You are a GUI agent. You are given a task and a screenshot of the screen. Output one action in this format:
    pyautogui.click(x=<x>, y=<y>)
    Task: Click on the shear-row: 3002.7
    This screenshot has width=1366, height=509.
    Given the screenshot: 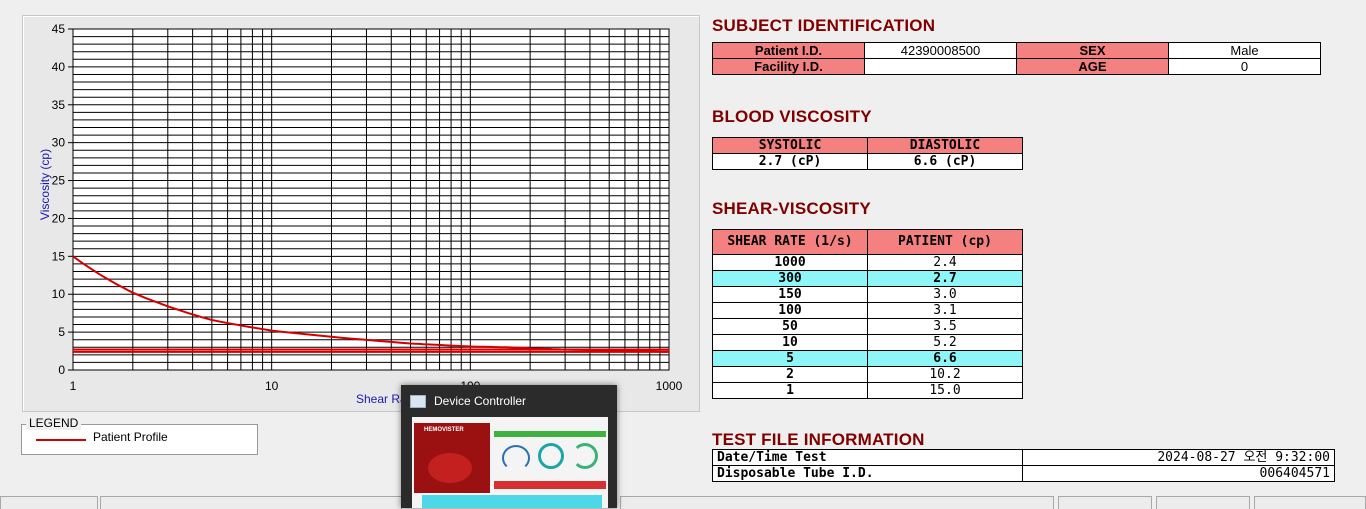 What is the action you would take?
    pyautogui.click(x=868, y=279)
    